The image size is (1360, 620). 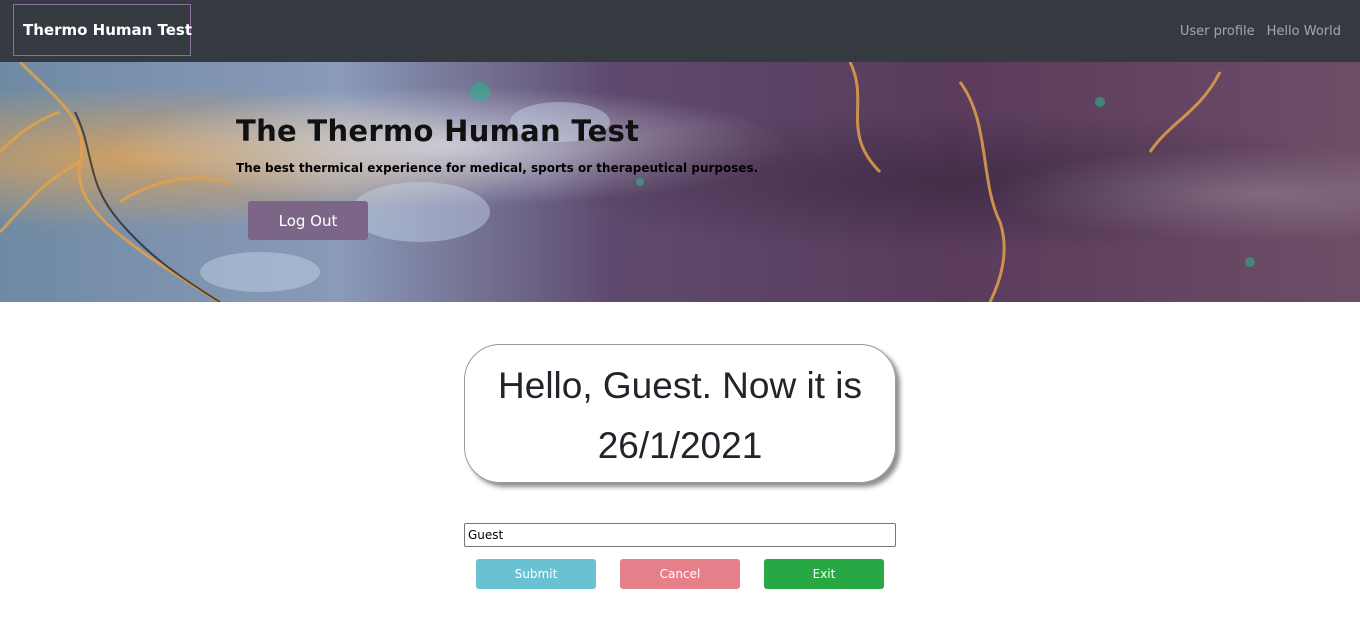 What do you see at coordinates (680, 445) in the screenshot?
I see `greeting-date: 26/1/2021` at bounding box center [680, 445].